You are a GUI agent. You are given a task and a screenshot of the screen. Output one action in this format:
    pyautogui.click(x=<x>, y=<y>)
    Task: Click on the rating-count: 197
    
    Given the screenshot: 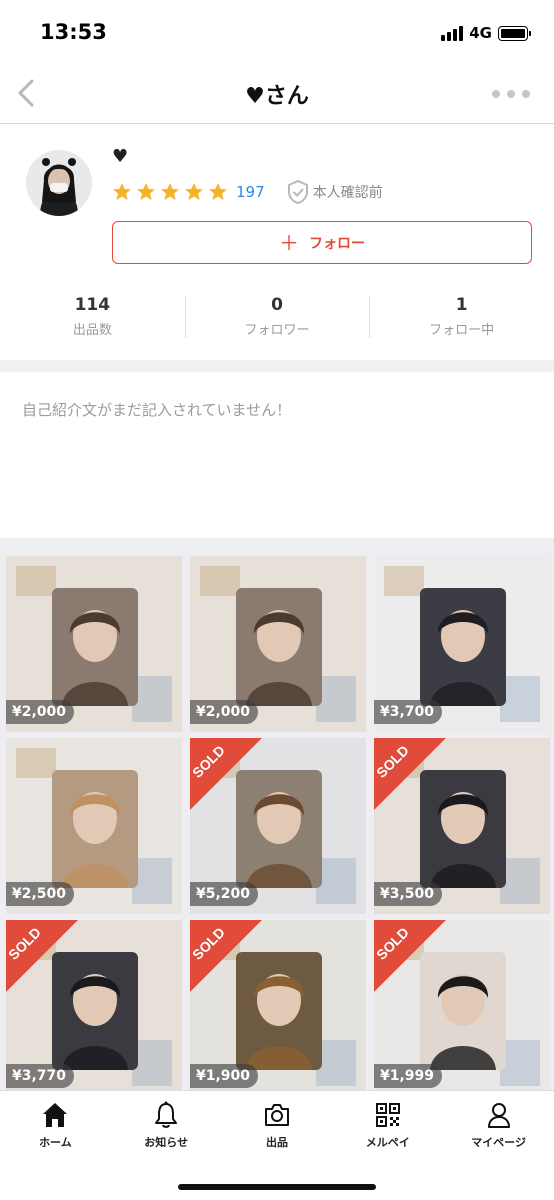 What is the action you would take?
    pyautogui.click(x=250, y=192)
    